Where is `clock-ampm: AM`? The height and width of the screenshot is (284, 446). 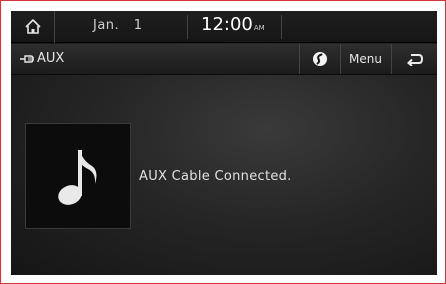
clock-ampm: AM is located at coordinates (259, 28).